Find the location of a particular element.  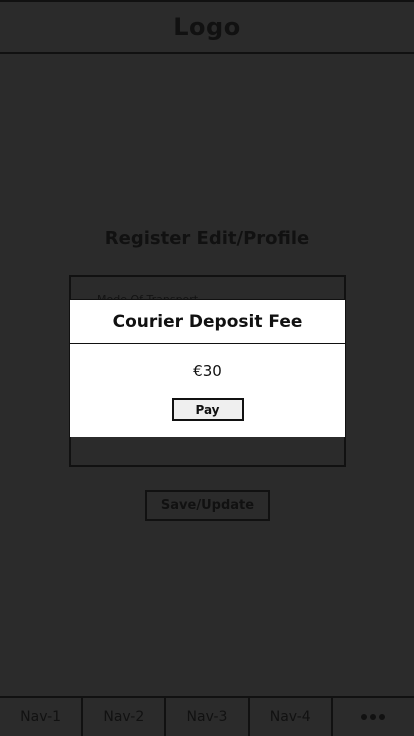

deposit-amount: €30 is located at coordinates (207, 371).